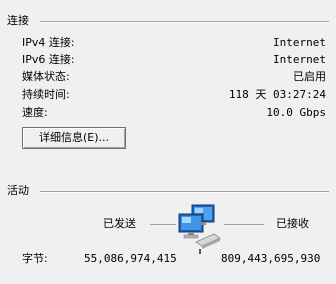  What do you see at coordinates (46, 76) in the screenshot?
I see `media-state-label: 媒体状态:` at bounding box center [46, 76].